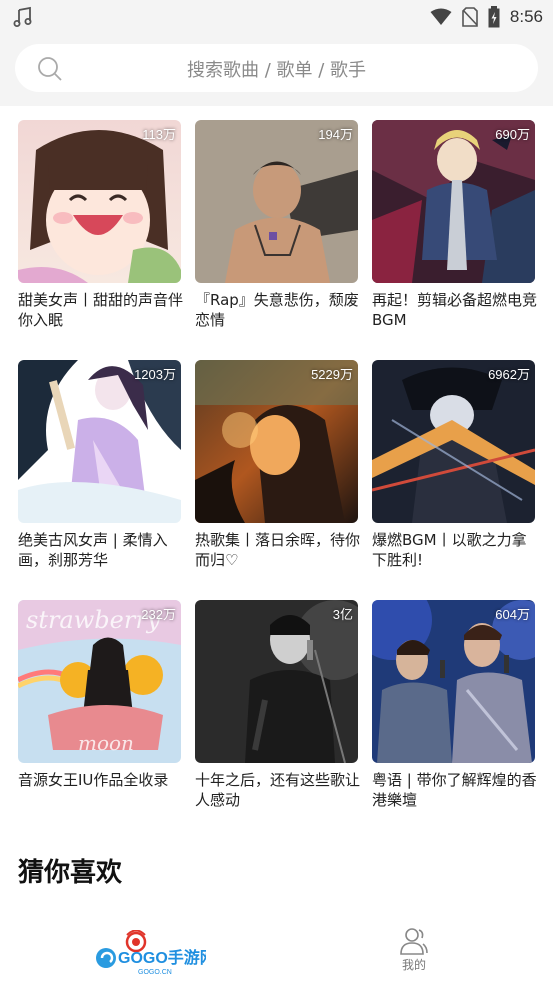 The height and width of the screenshot is (983, 553). What do you see at coordinates (441, 16) in the screenshot?
I see `wifi-icon` at bounding box center [441, 16].